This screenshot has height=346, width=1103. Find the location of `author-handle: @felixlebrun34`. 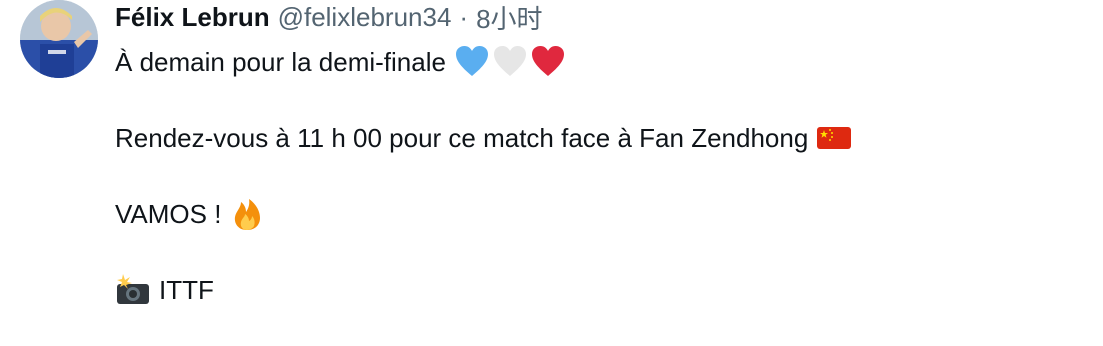

author-handle: @felixlebrun34 is located at coordinates (365, 17).